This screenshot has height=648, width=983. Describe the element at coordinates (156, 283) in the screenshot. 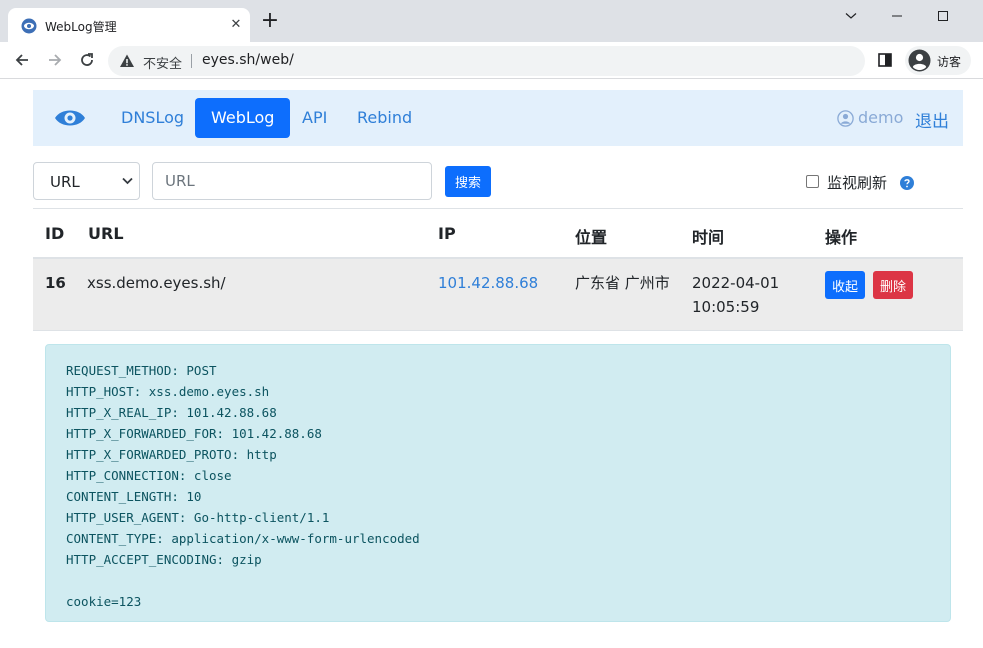

I see `cell-url: xss.demo.eyes.sh/` at that location.